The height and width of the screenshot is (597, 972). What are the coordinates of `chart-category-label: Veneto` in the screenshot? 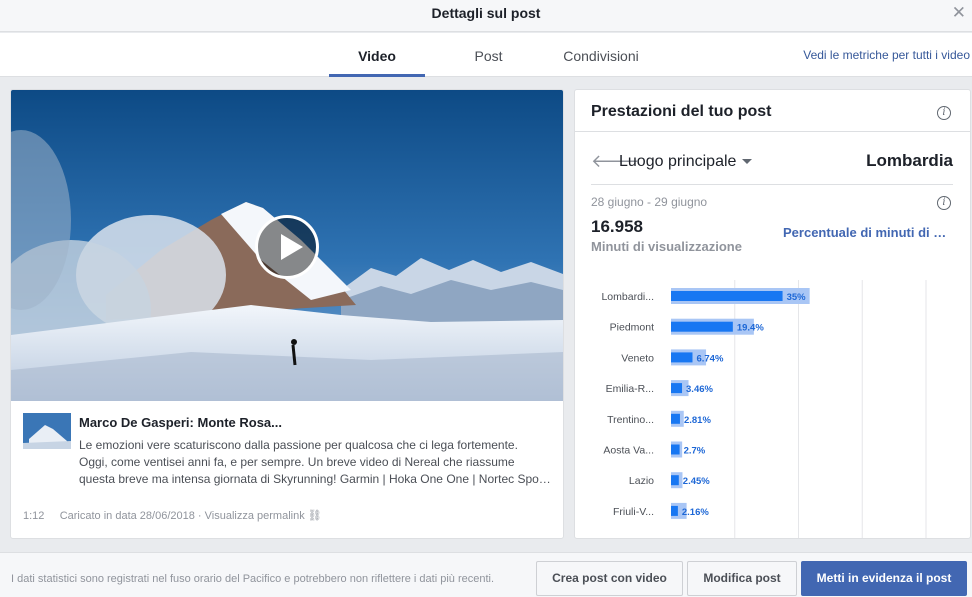 It's located at (637, 358).